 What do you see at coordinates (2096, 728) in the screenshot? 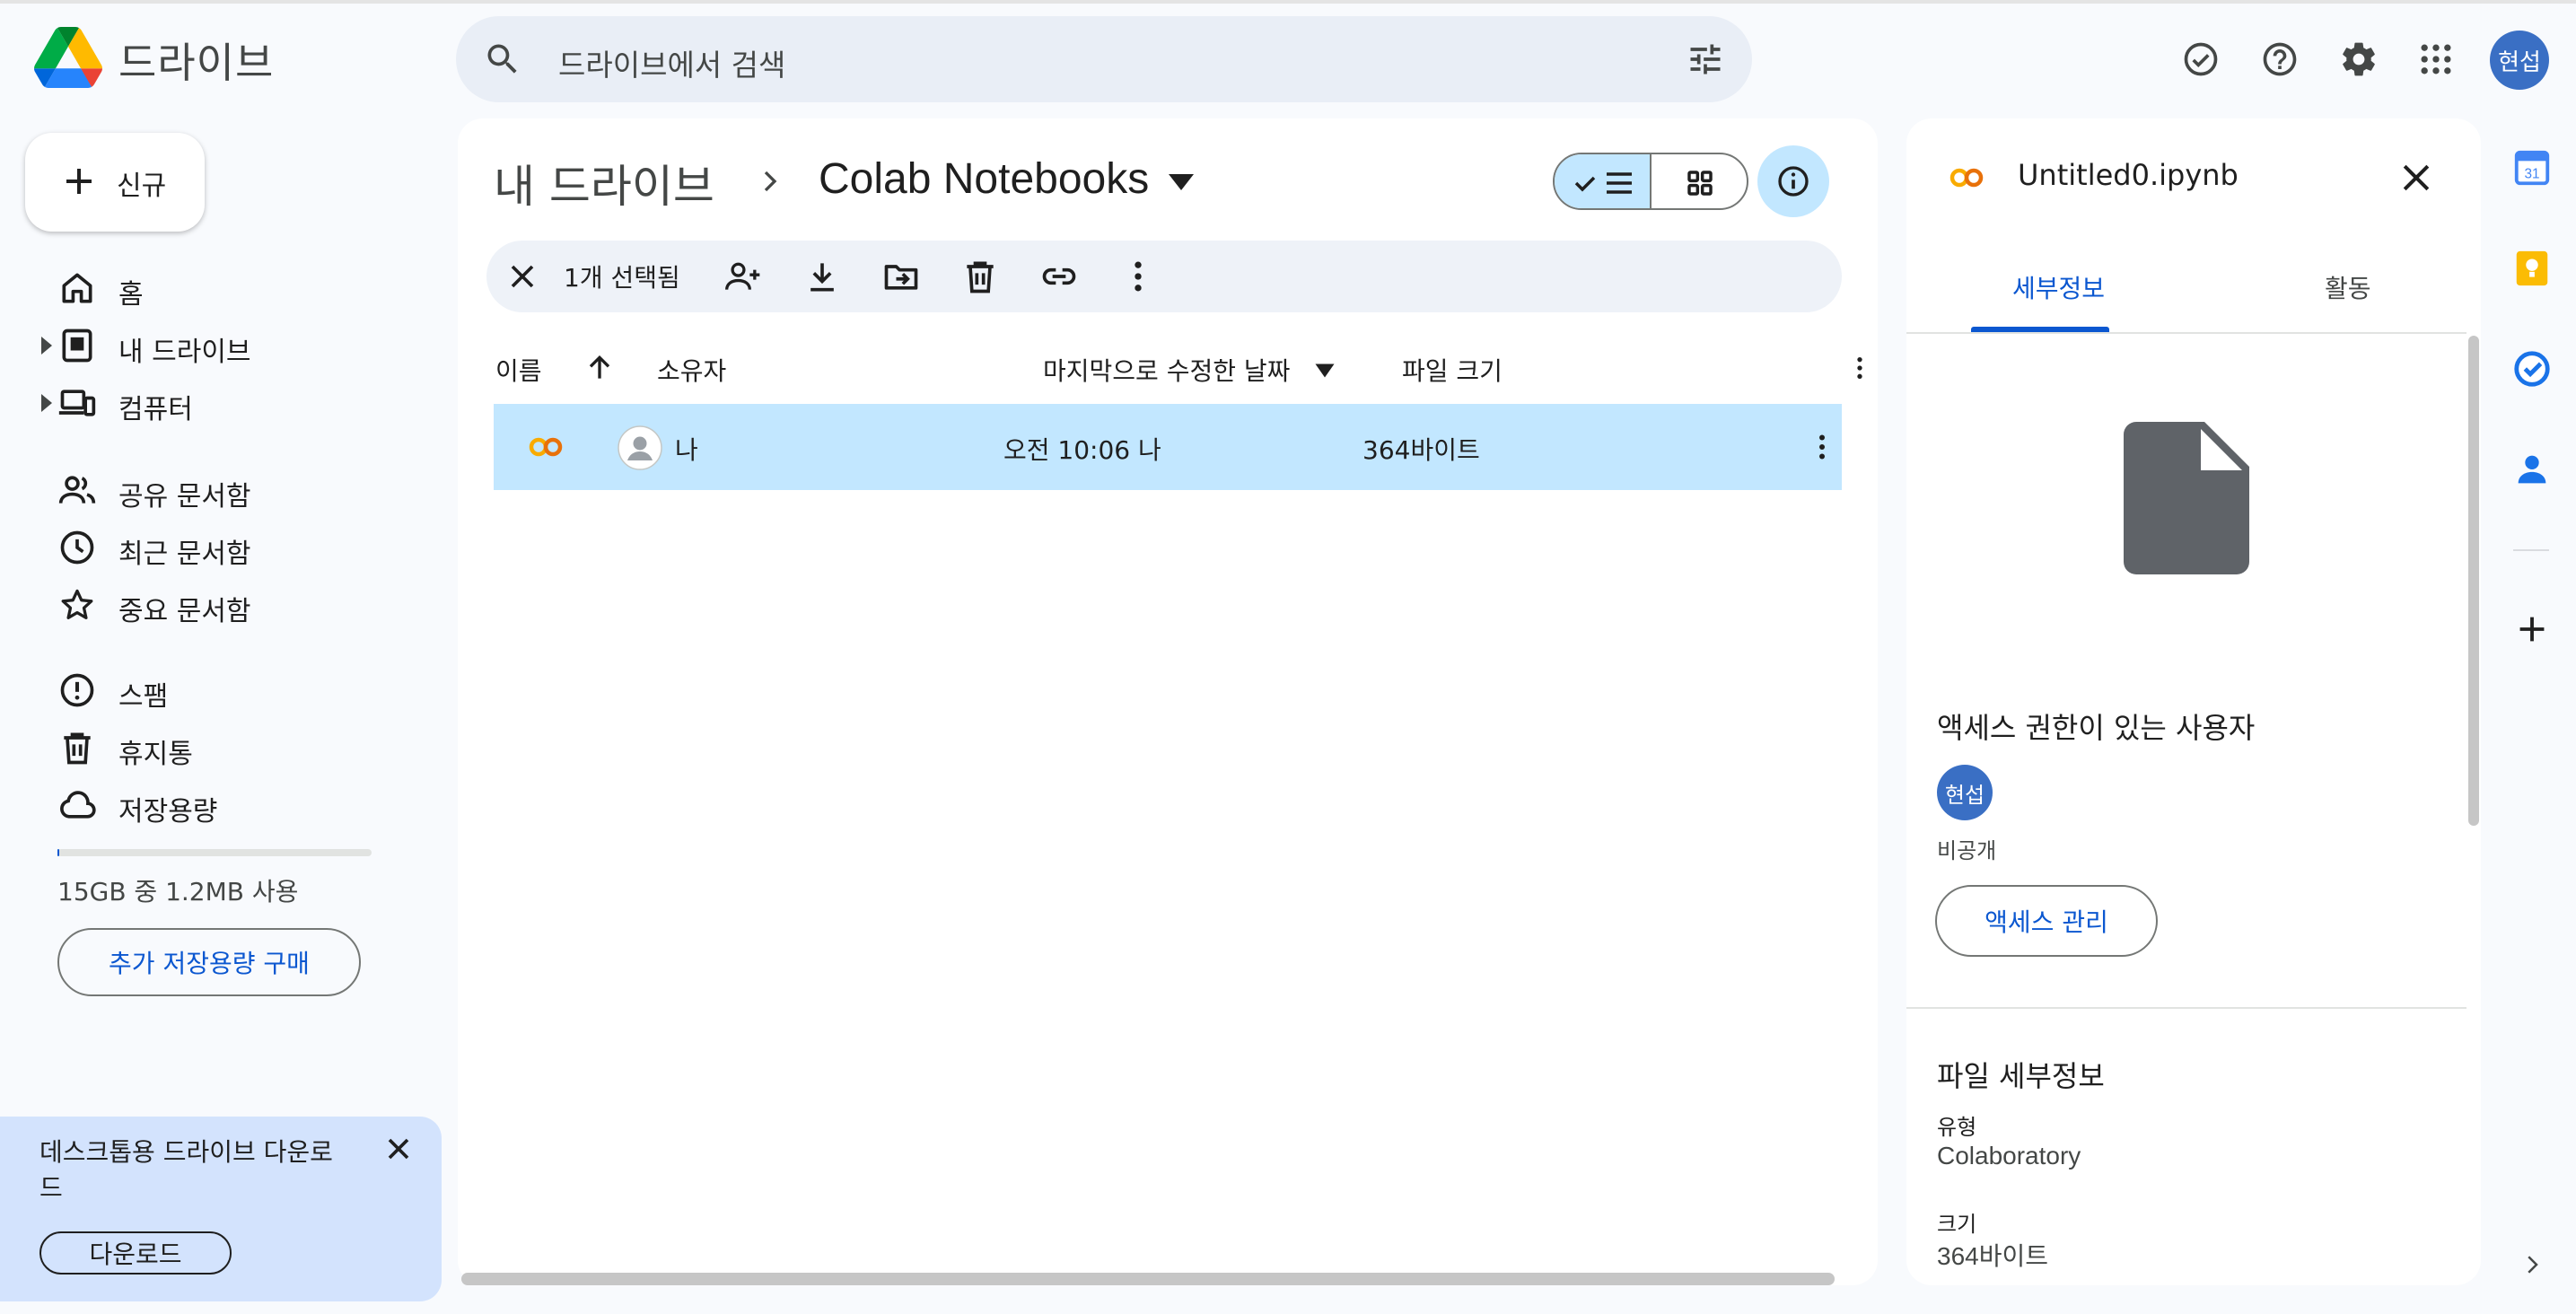
I see `access-heading: 액세스 권한이 있는 사용자` at bounding box center [2096, 728].